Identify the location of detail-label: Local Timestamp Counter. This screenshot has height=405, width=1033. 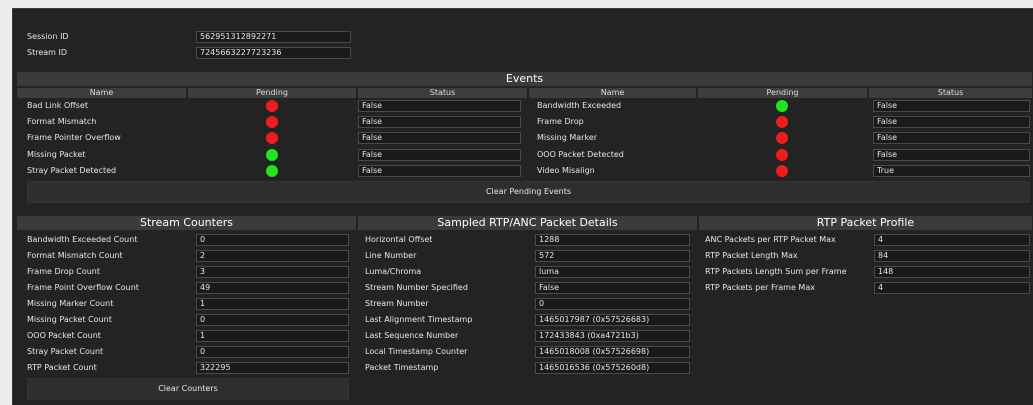
(416, 351).